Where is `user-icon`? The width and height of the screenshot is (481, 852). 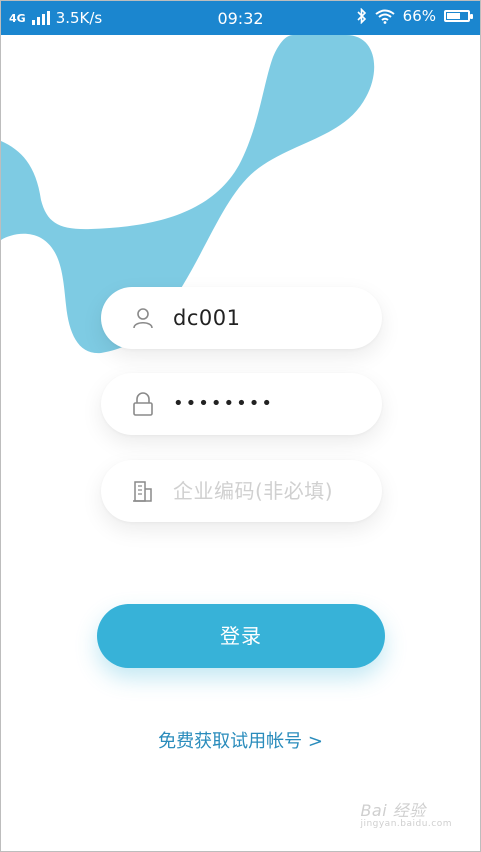
user-icon is located at coordinates (143, 318).